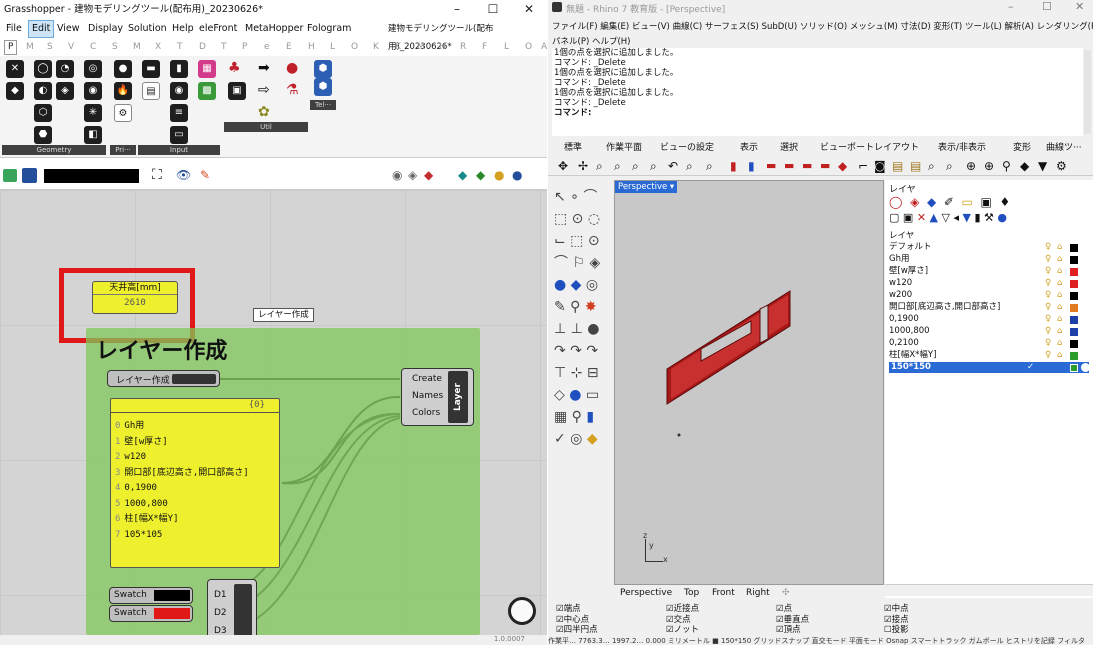 The height and width of the screenshot is (645, 1093). I want to click on named-view-icon: ▤, so click(897, 166).